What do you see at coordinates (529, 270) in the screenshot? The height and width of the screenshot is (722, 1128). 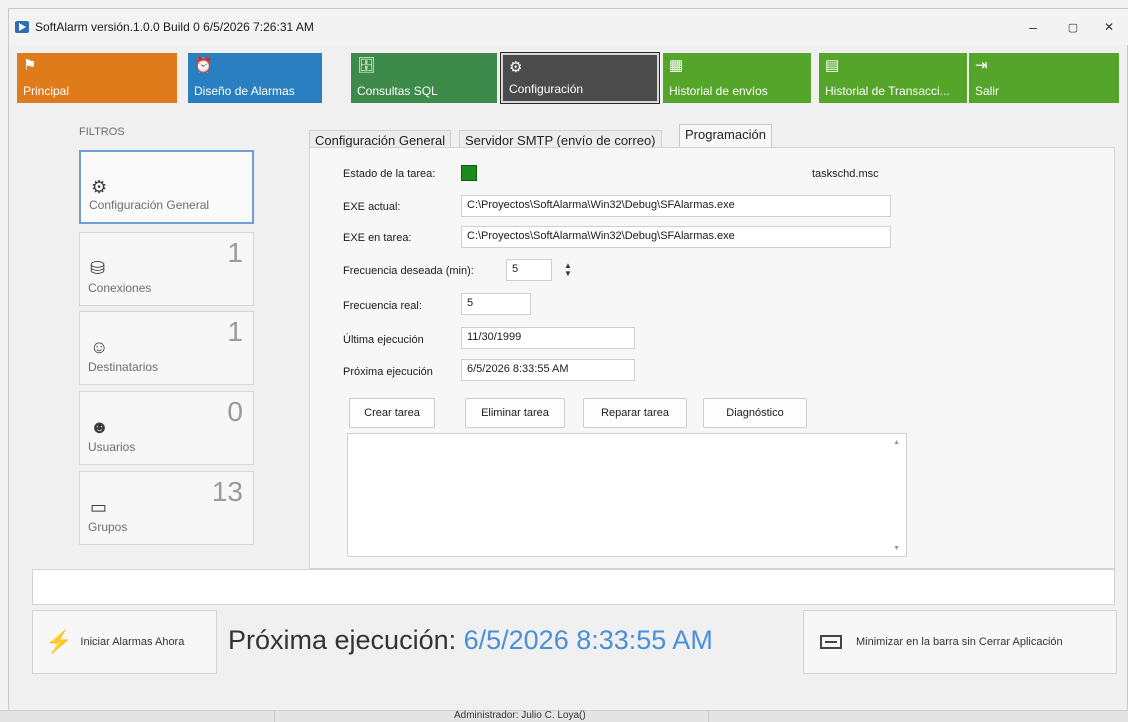 I see `freq-deseada-input: 5` at bounding box center [529, 270].